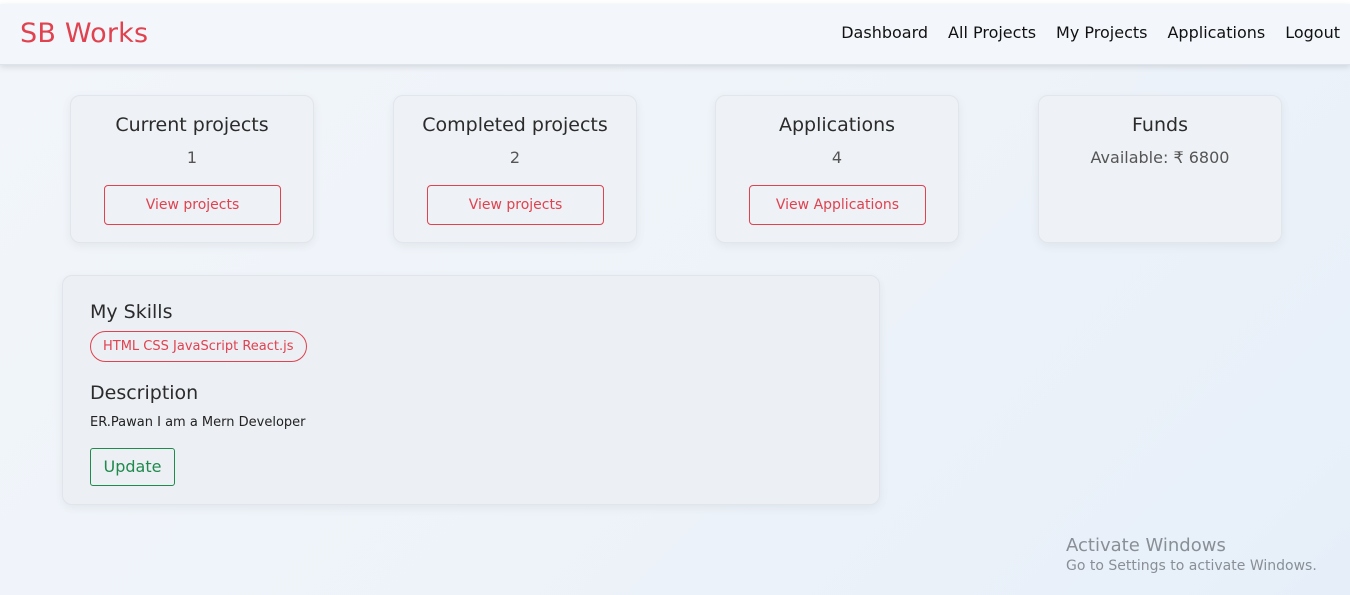  What do you see at coordinates (192, 205) in the screenshot?
I see `view-current-projects-button: View projects` at bounding box center [192, 205].